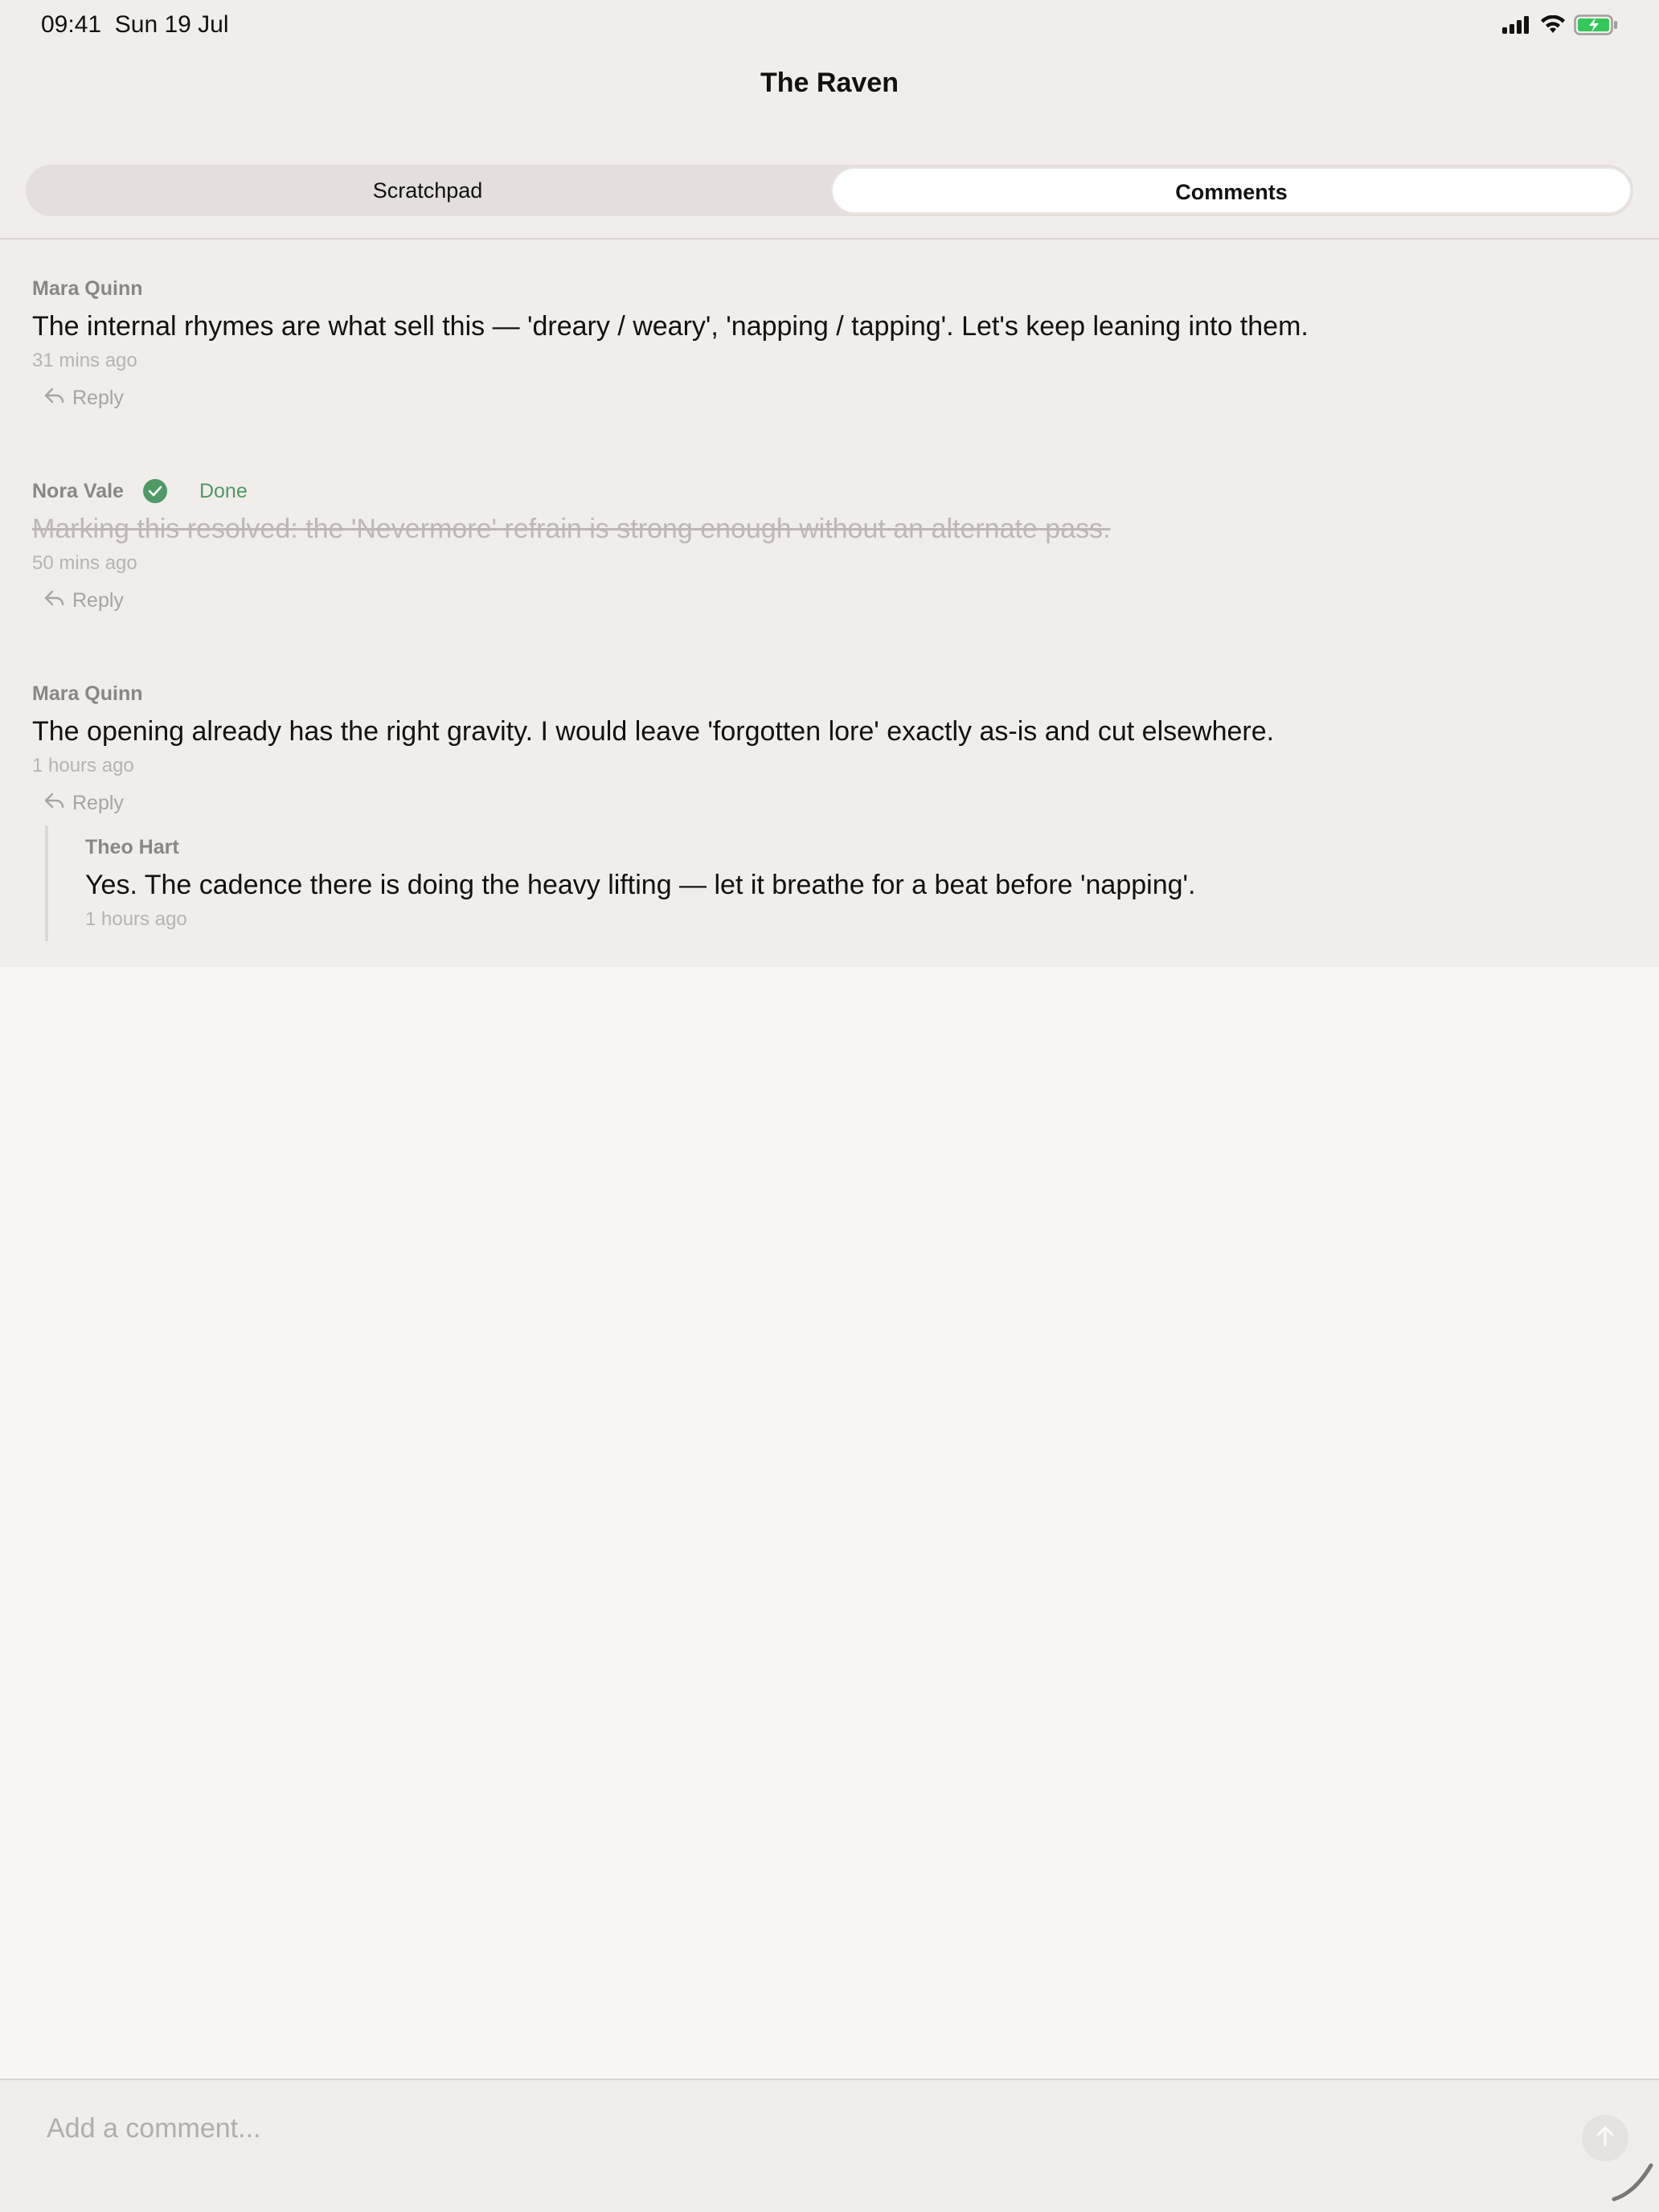 The image size is (1659, 2212). I want to click on comment-input, so click(794, 2128).